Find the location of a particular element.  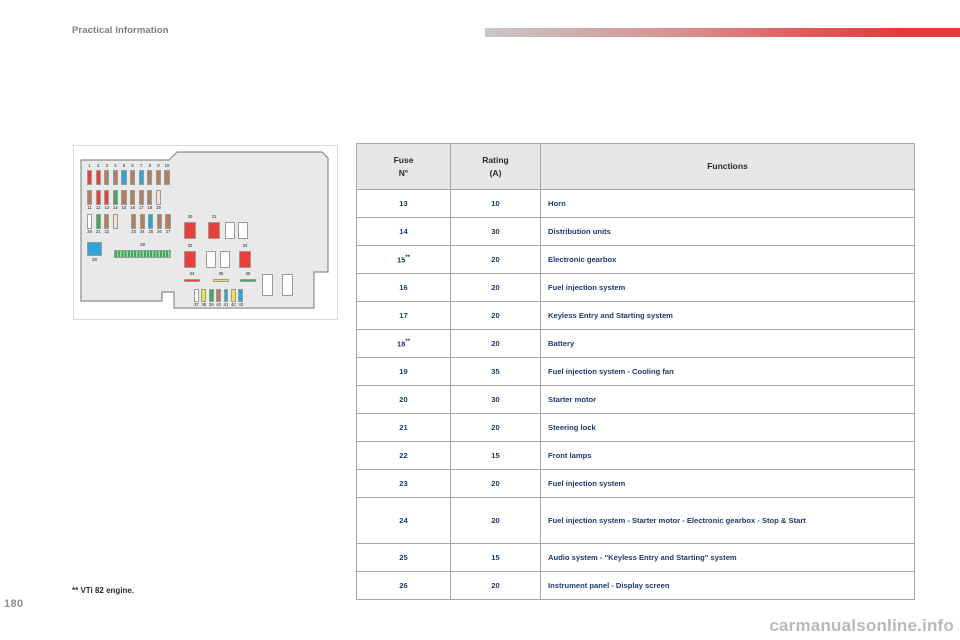

table-row: 26 20 Instrument panel - Display screen is located at coordinates (635, 585).